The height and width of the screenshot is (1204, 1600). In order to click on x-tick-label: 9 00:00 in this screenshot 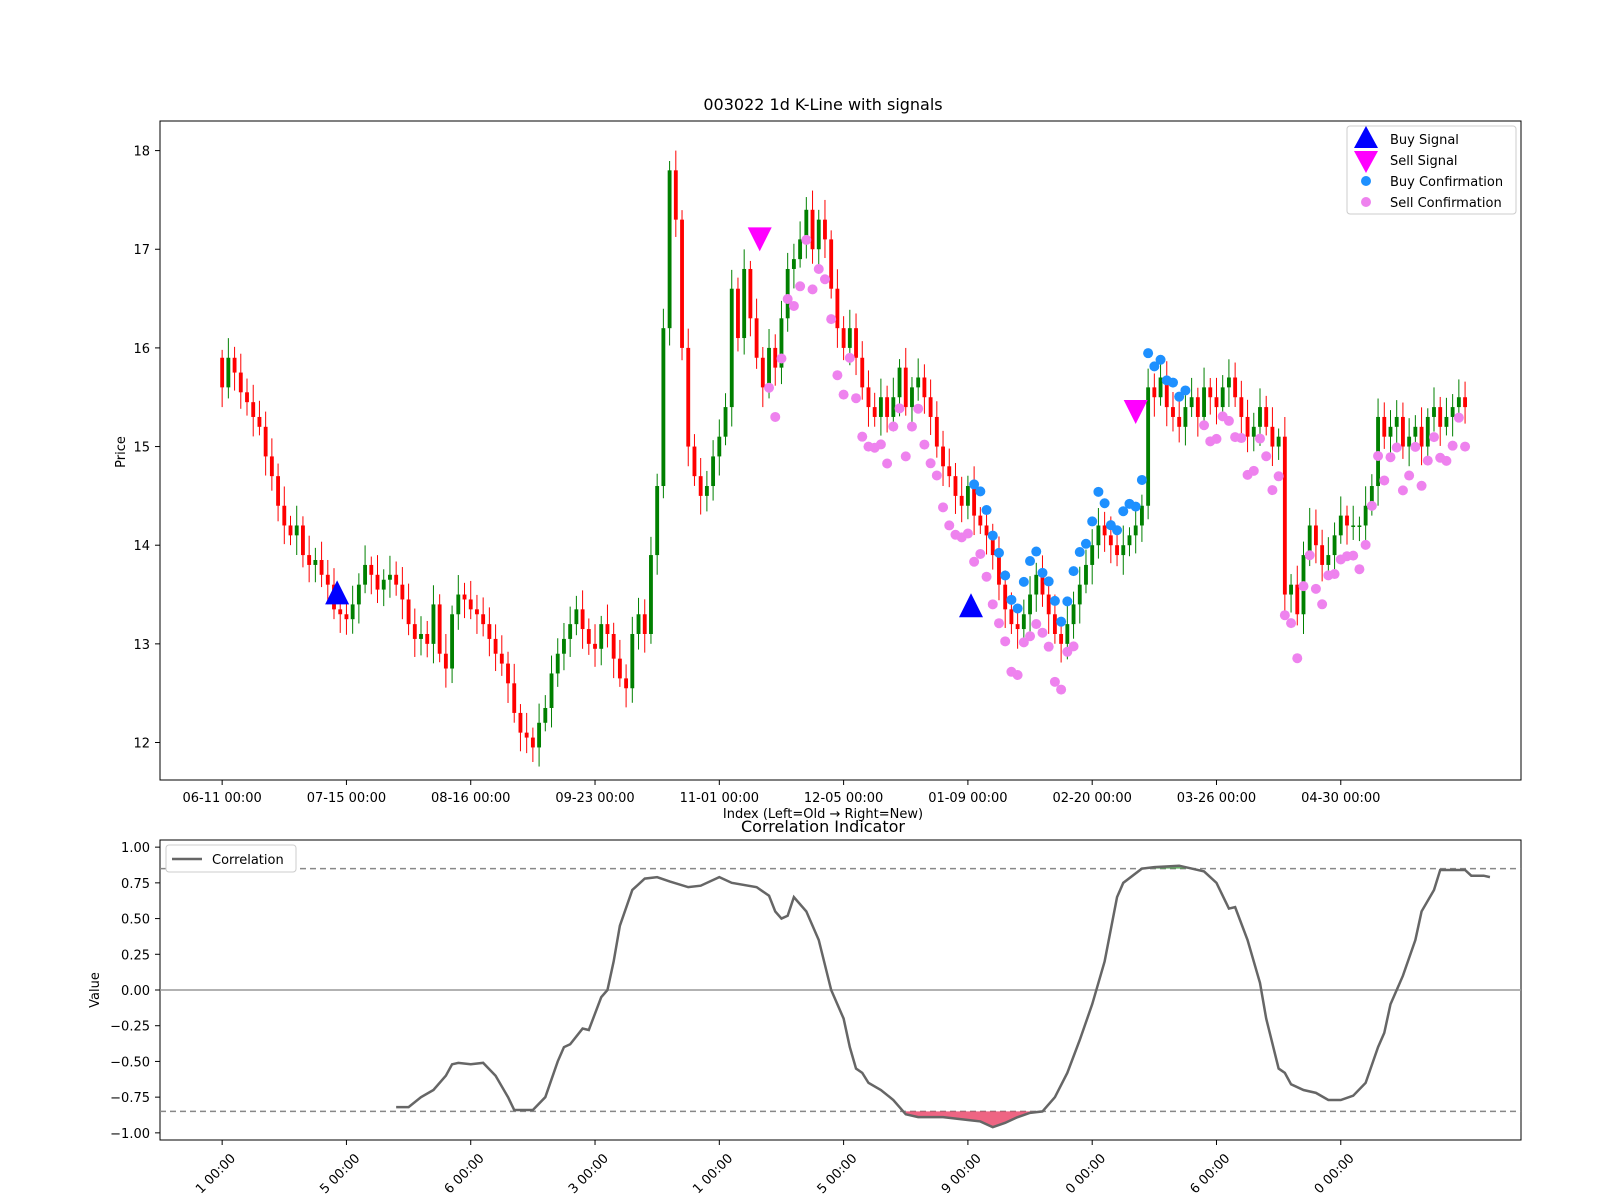, I will do `click(962, 1174)`.